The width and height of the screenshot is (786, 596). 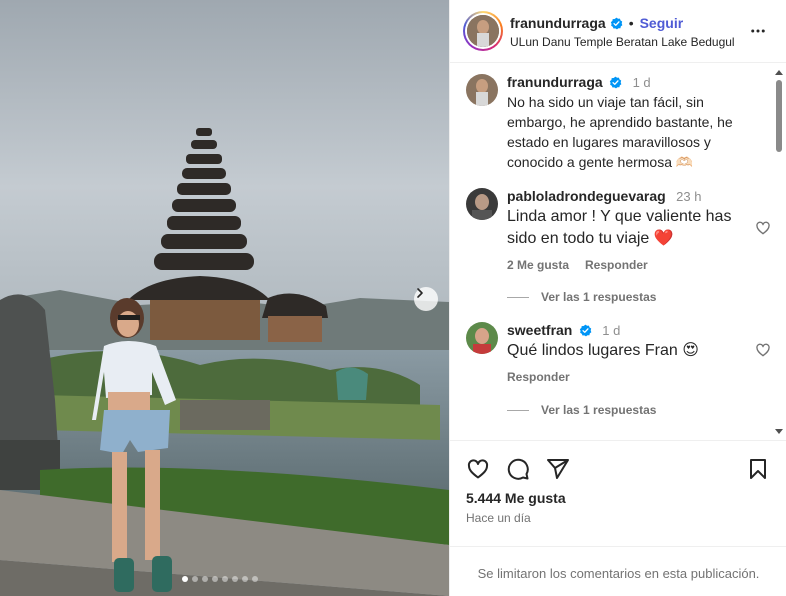 What do you see at coordinates (220, 579) in the screenshot?
I see `carousel-dots` at bounding box center [220, 579].